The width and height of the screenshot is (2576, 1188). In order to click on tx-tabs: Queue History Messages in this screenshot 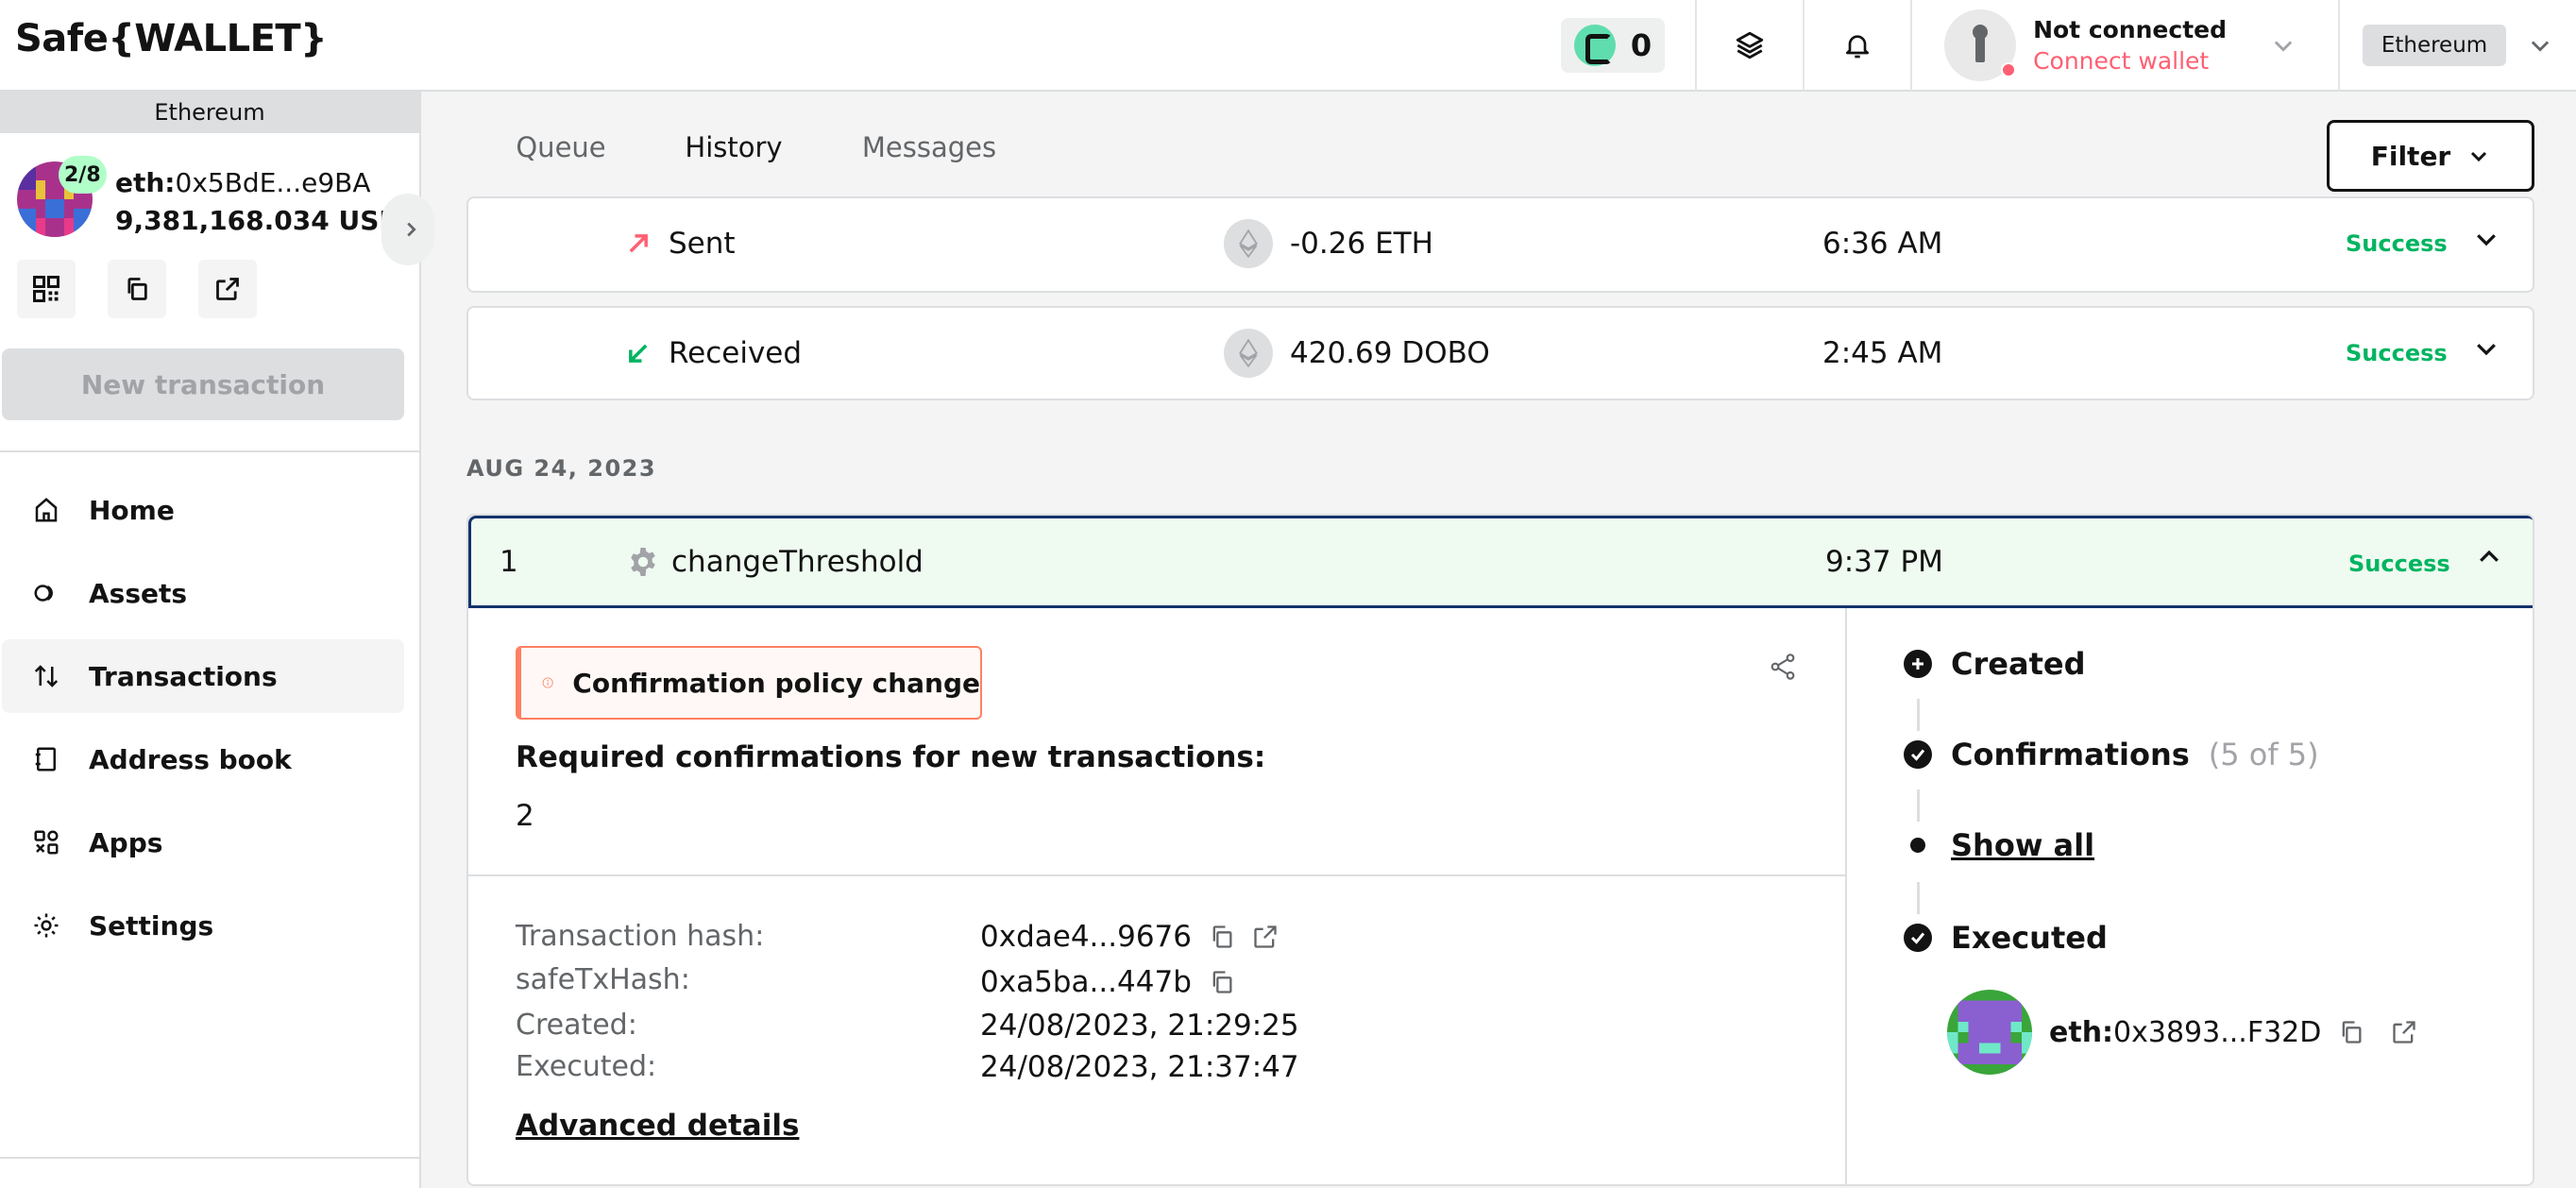, I will do `click(1498, 147)`.